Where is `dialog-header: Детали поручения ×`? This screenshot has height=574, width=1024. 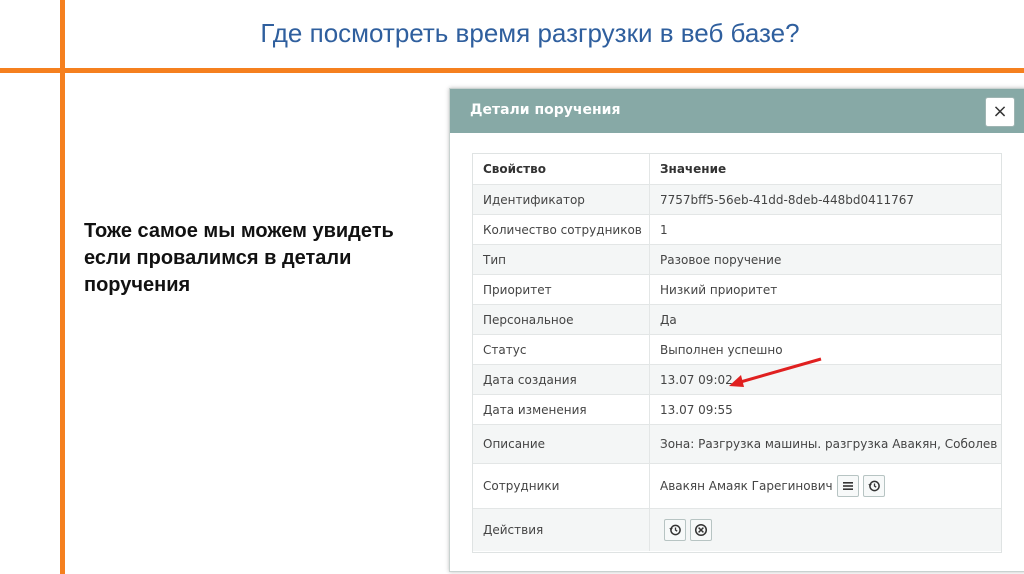 dialog-header: Детали поручения × is located at coordinates (737, 111).